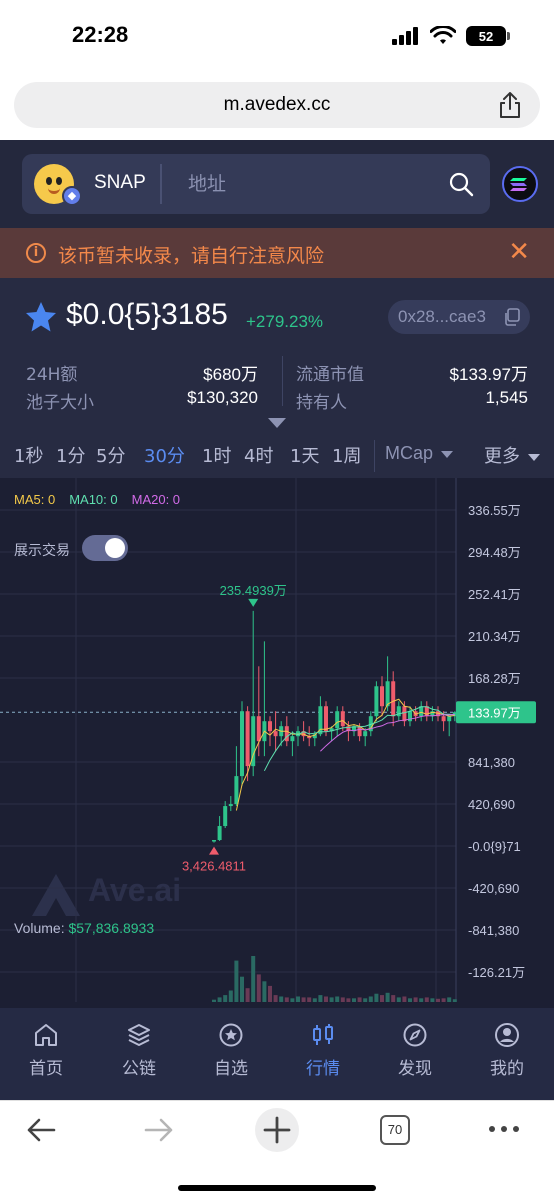 The width and height of the screenshot is (554, 1200). I want to click on interval-1m: 1分, so click(70, 455).